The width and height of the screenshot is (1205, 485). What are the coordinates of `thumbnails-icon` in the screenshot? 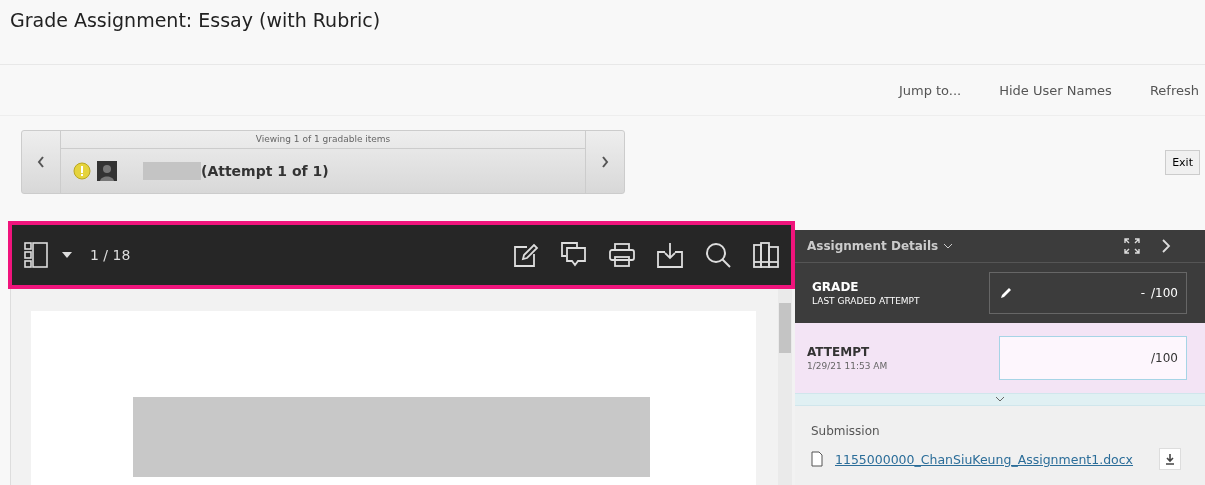 It's located at (36, 255).